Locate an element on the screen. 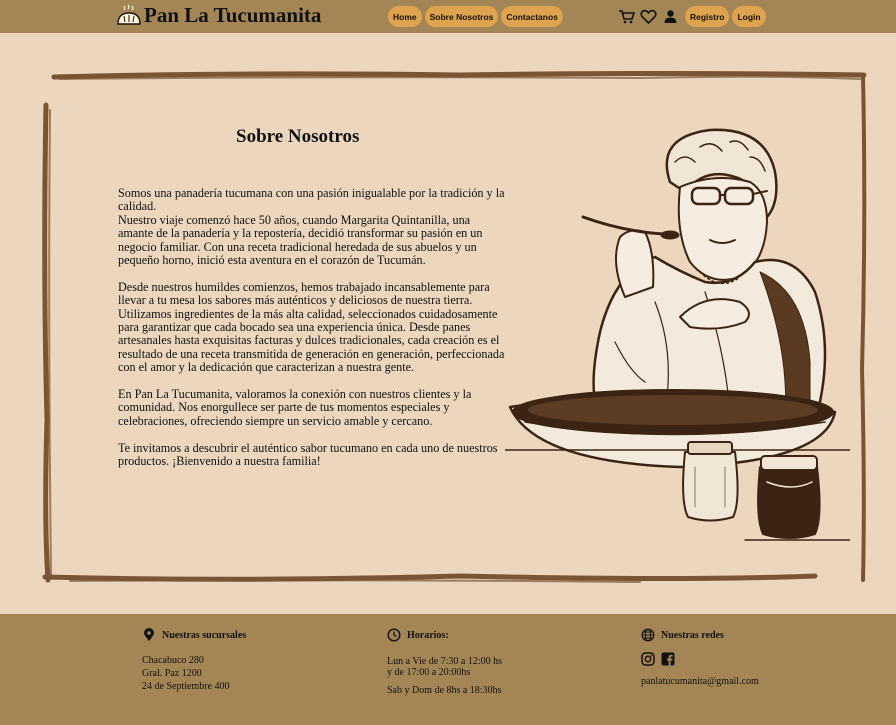  login-button: Login is located at coordinates (749, 16).